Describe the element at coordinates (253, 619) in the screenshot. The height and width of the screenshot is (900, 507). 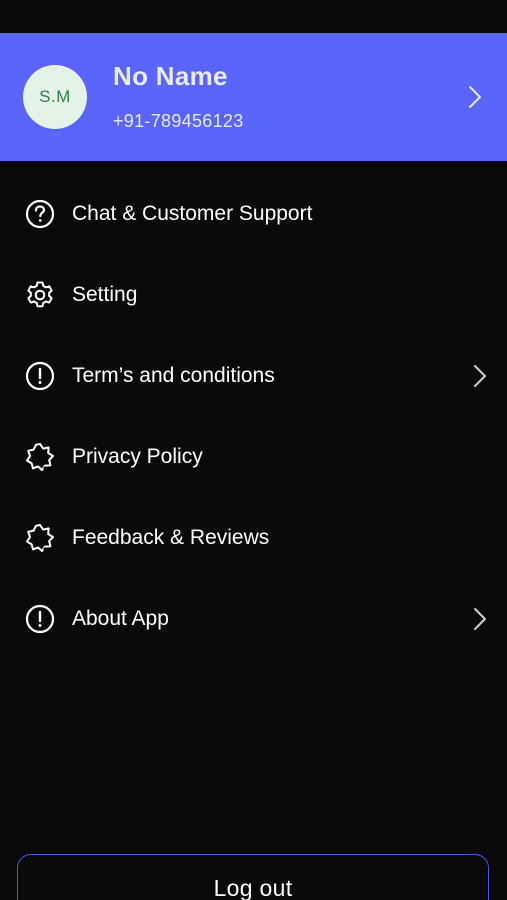
I see `menu-item-about-app: About App` at that location.